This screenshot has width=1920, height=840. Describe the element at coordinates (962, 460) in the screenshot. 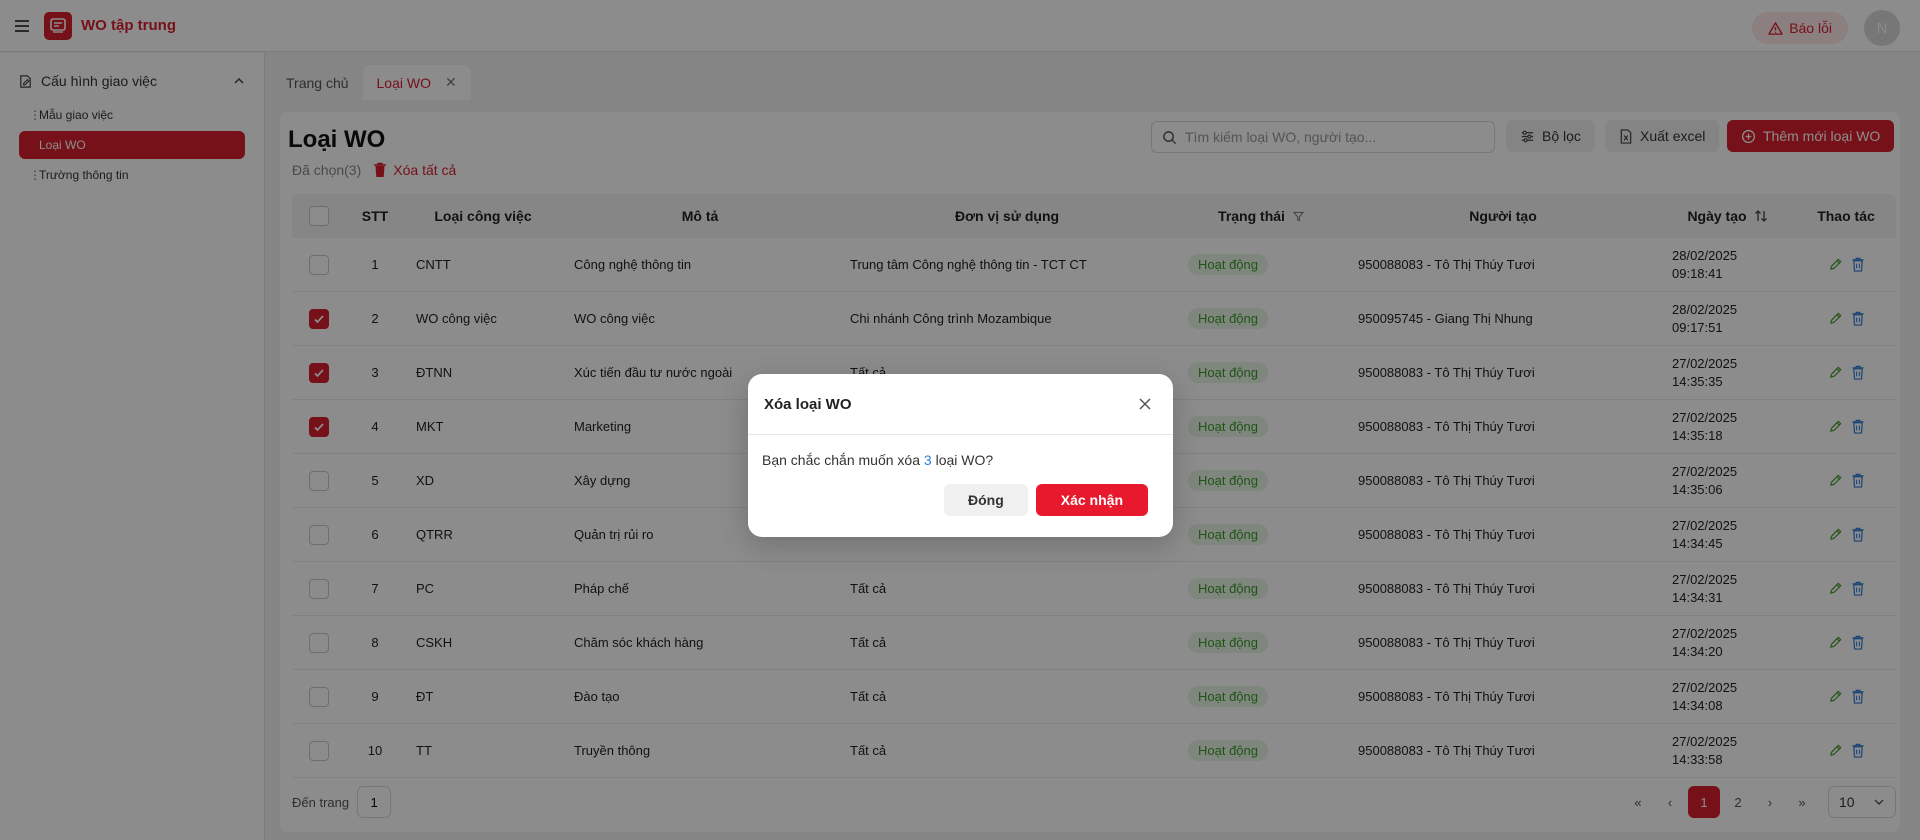

I see `dialog-message-suffix: loại WO?` at that location.